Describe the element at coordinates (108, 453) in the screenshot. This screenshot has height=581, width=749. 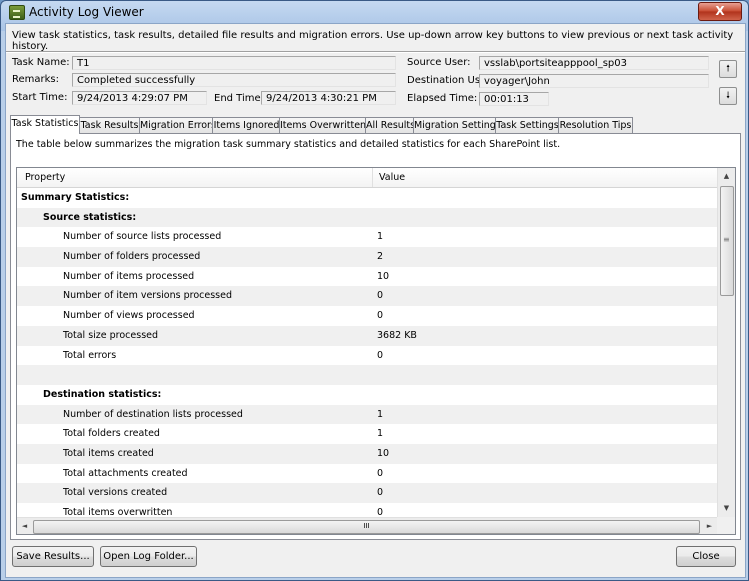
I see `property-cell: Total items created` at that location.